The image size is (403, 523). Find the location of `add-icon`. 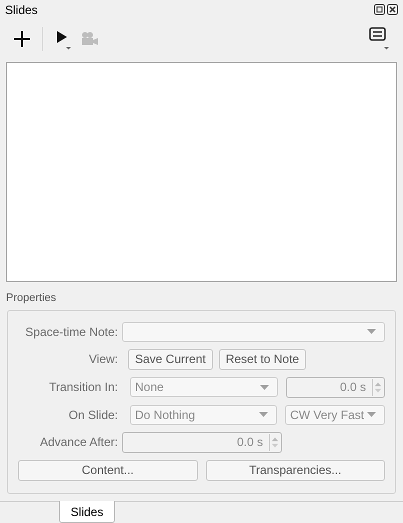

add-icon is located at coordinates (22, 38).